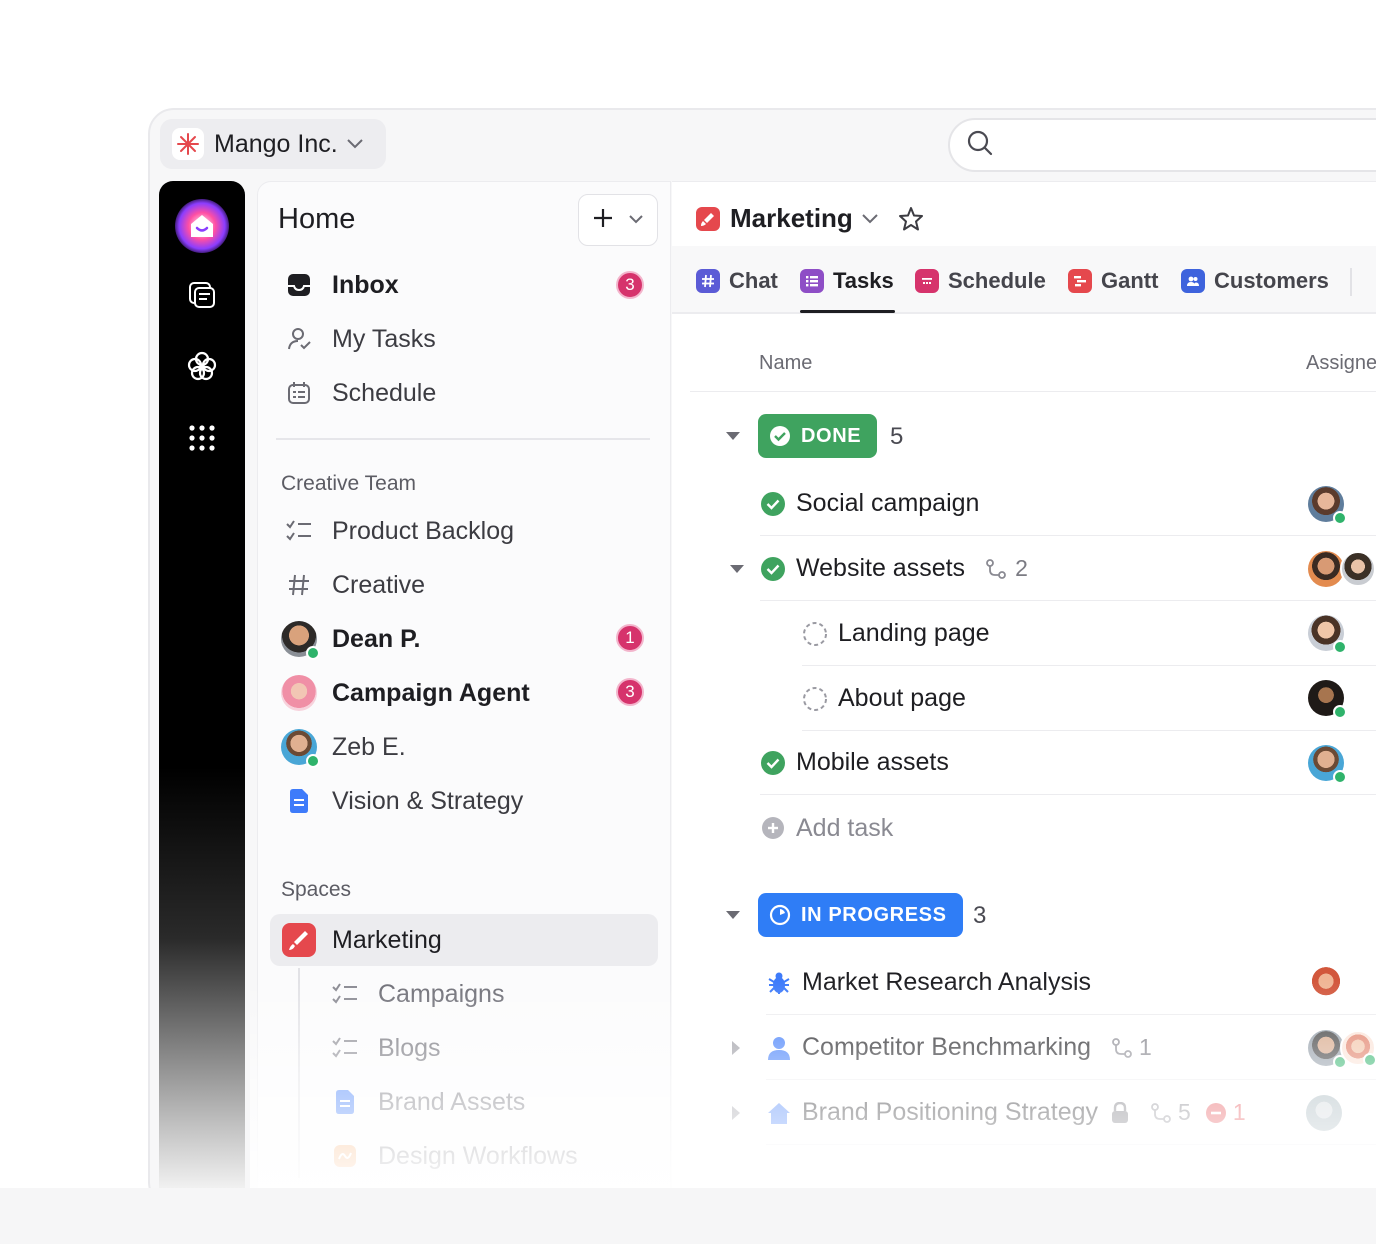 The width and height of the screenshot is (1376, 1244). I want to click on column-header-name: Name, so click(785, 363).